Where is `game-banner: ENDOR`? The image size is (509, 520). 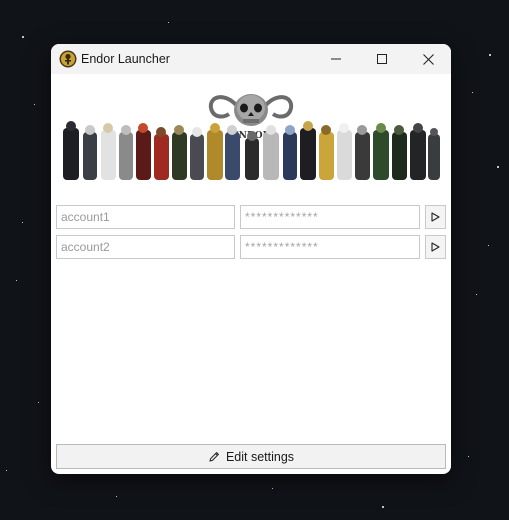
game-banner: ENDOR is located at coordinates (251, 137).